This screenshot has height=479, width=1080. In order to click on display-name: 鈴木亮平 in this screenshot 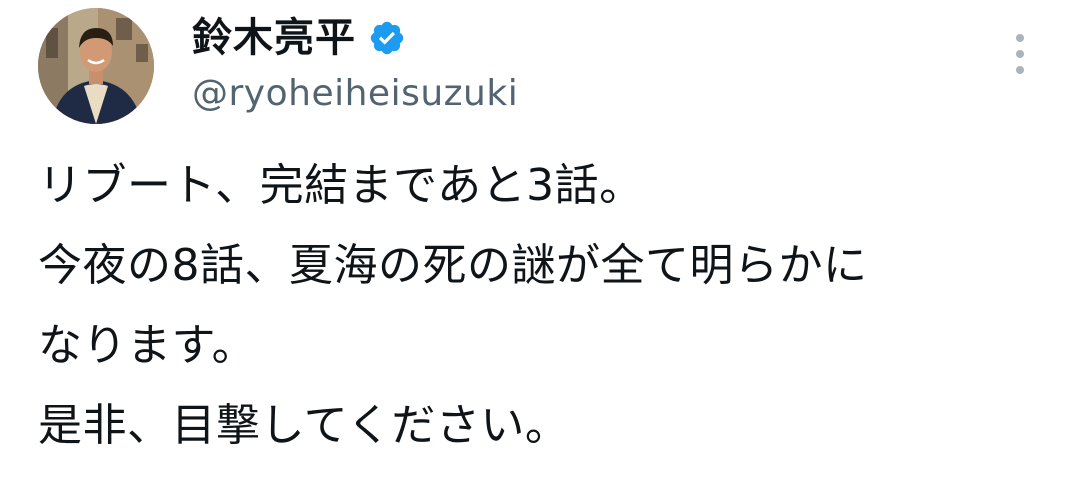, I will do `click(274, 38)`.